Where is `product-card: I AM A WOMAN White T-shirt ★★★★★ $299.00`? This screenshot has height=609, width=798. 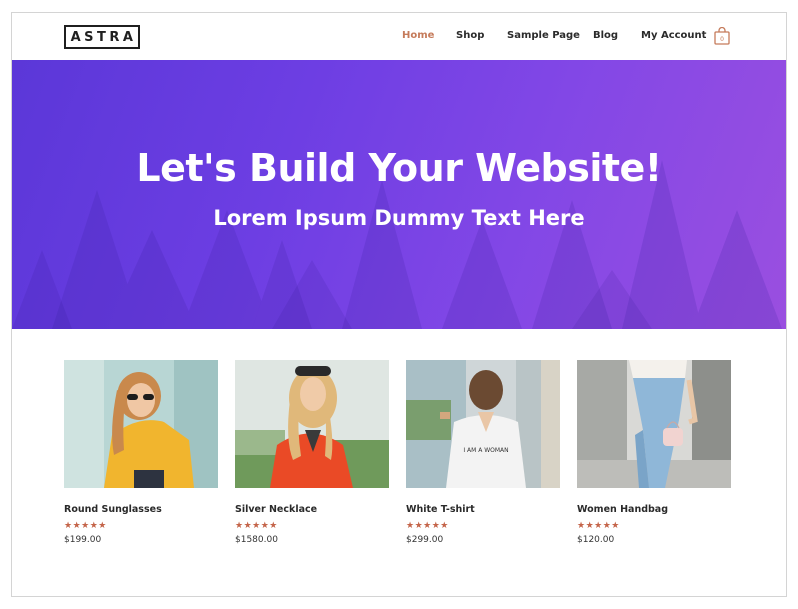
product-card: I AM A WOMAN White T-shirt ★★★★★ $299.00 is located at coordinates (483, 452).